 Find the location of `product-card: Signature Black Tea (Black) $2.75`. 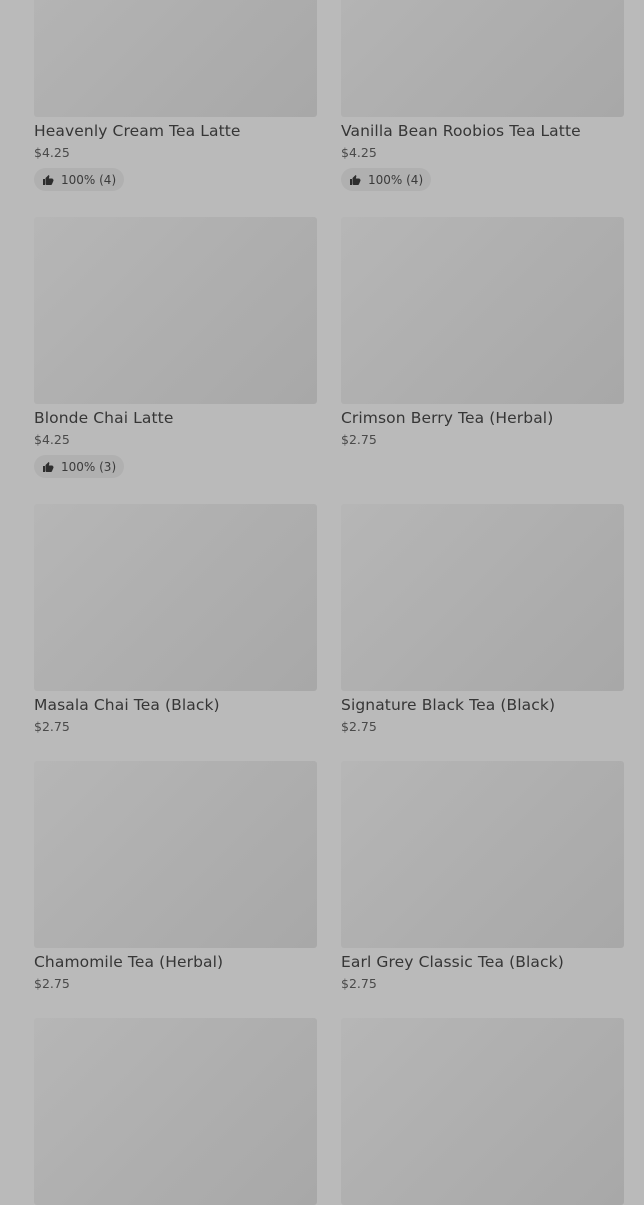

product-card: Signature Black Tea (Black) $2.75 is located at coordinates (482, 619).